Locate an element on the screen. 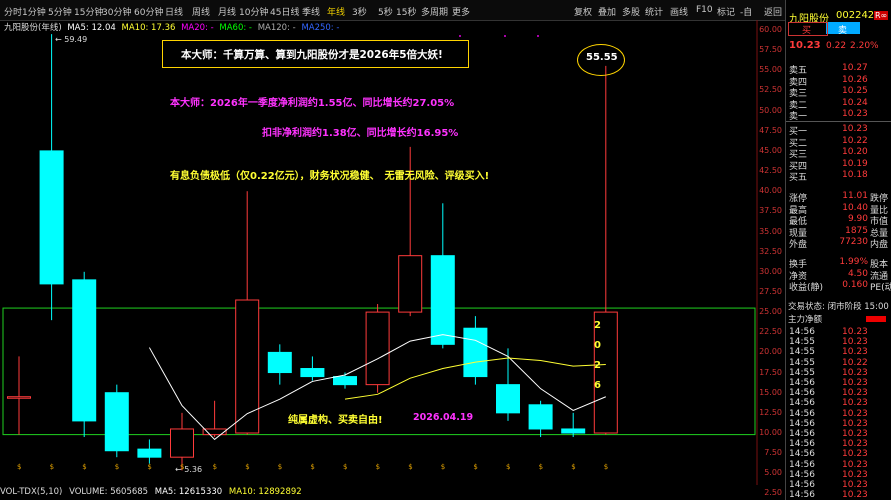 This screenshot has height=500, width=891. target-price: 55.55 is located at coordinates (602, 57).